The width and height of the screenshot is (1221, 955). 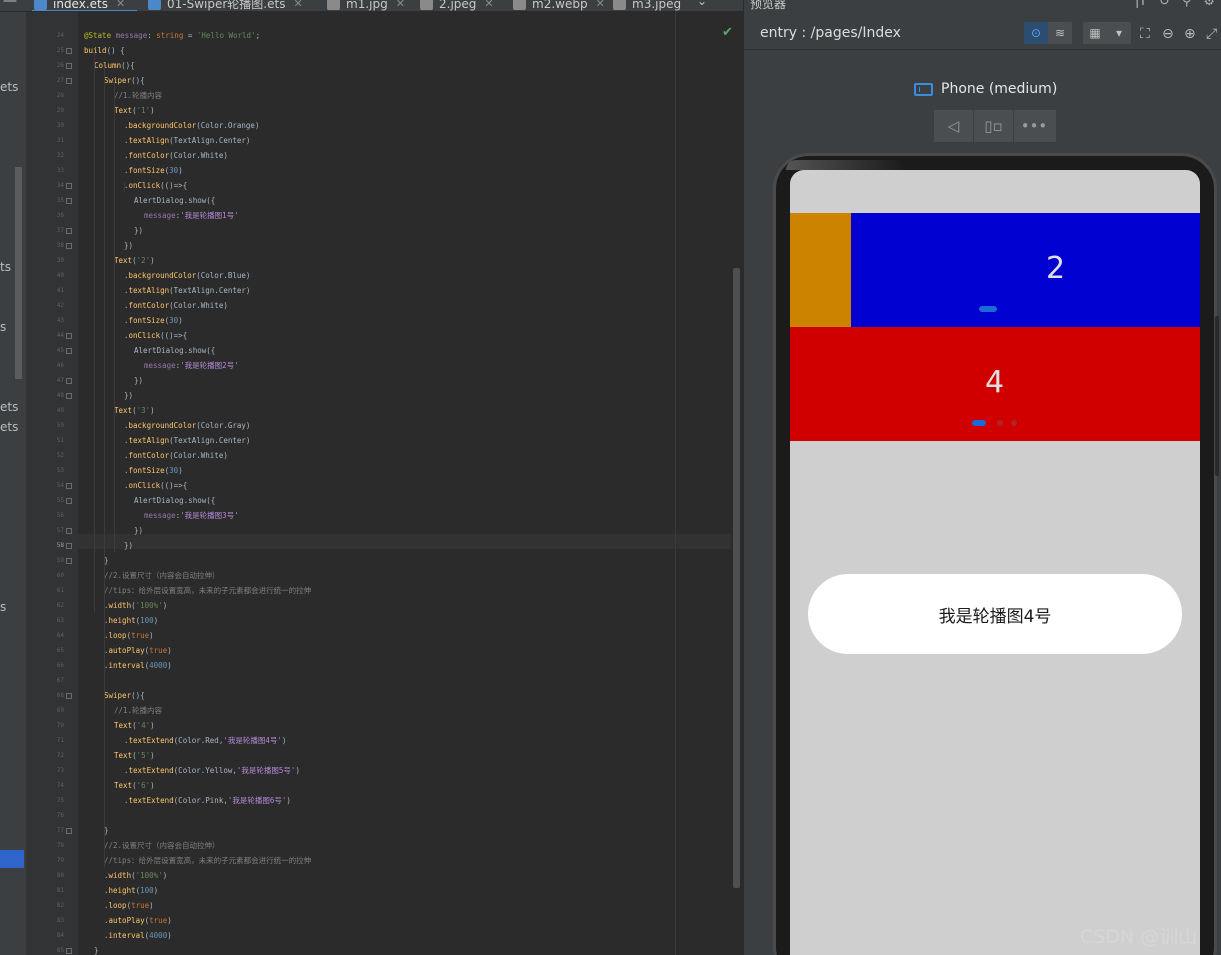 I want to click on code-line: Text('6'), so click(x=134, y=786).